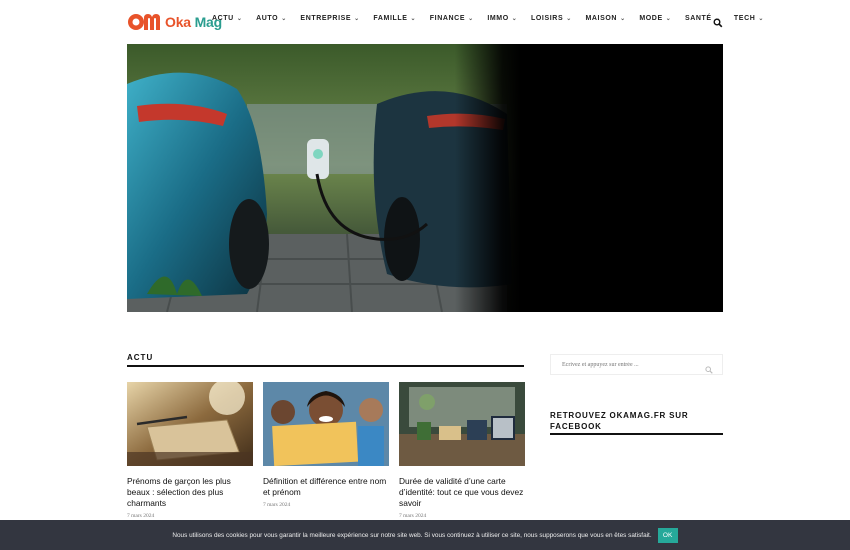 The width and height of the screenshot is (850, 550). I want to click on sidebar-facebook-title: RETROUVEZ OKAMAG.FR SUR FACEBOOK, so click(636, 422).